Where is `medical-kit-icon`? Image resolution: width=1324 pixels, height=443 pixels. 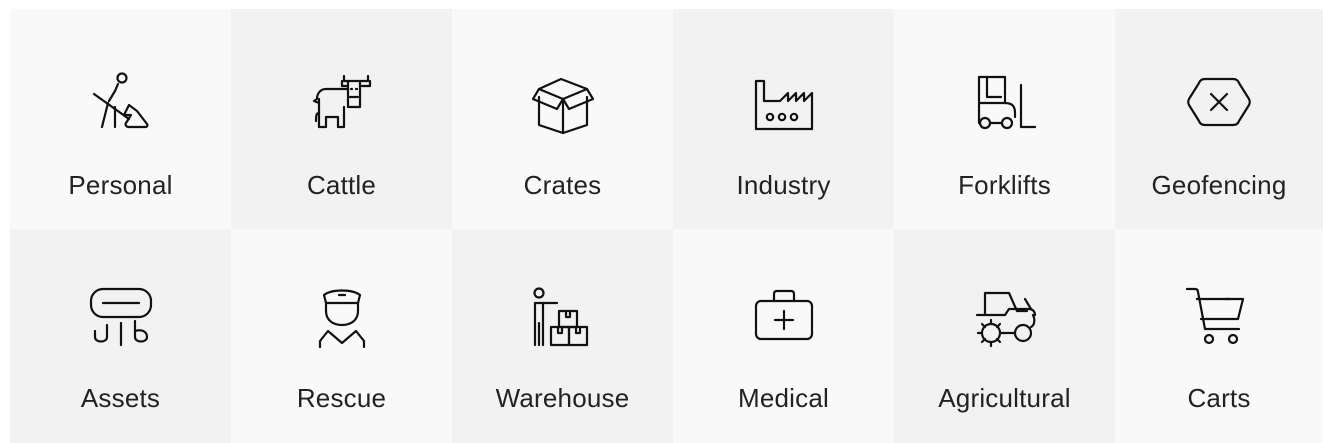 medical-kit-icon is located at coordinates (784, 317).